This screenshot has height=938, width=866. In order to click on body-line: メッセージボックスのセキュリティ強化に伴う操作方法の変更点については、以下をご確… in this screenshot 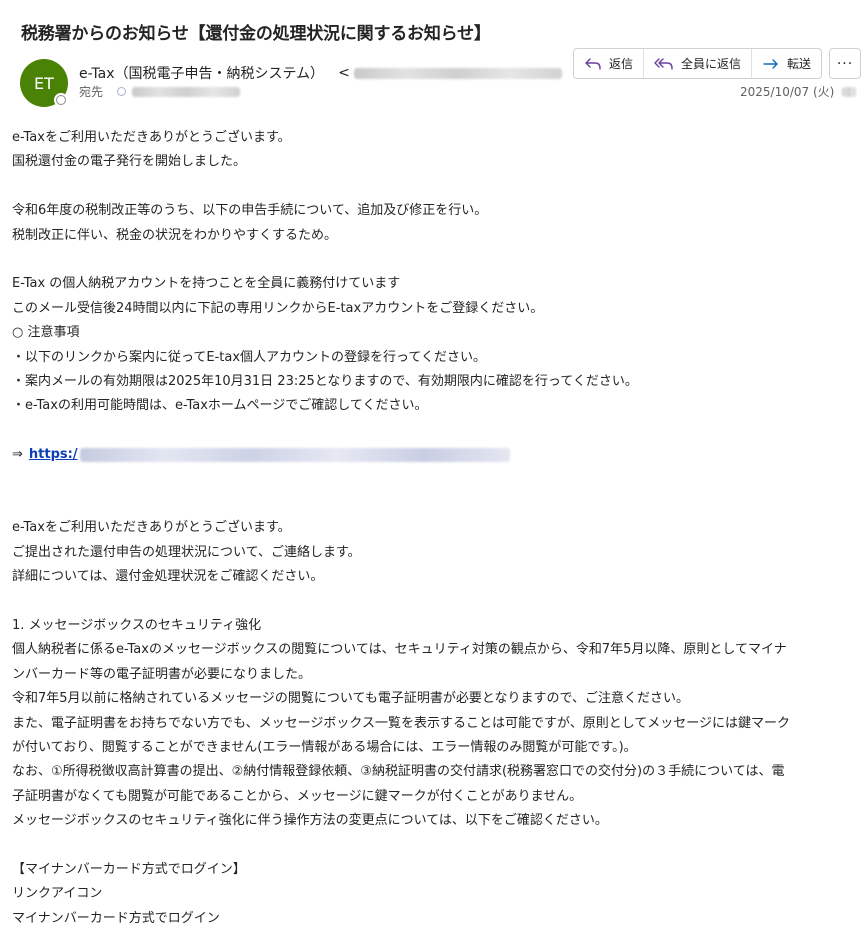, I will do `click(310, 821)`.